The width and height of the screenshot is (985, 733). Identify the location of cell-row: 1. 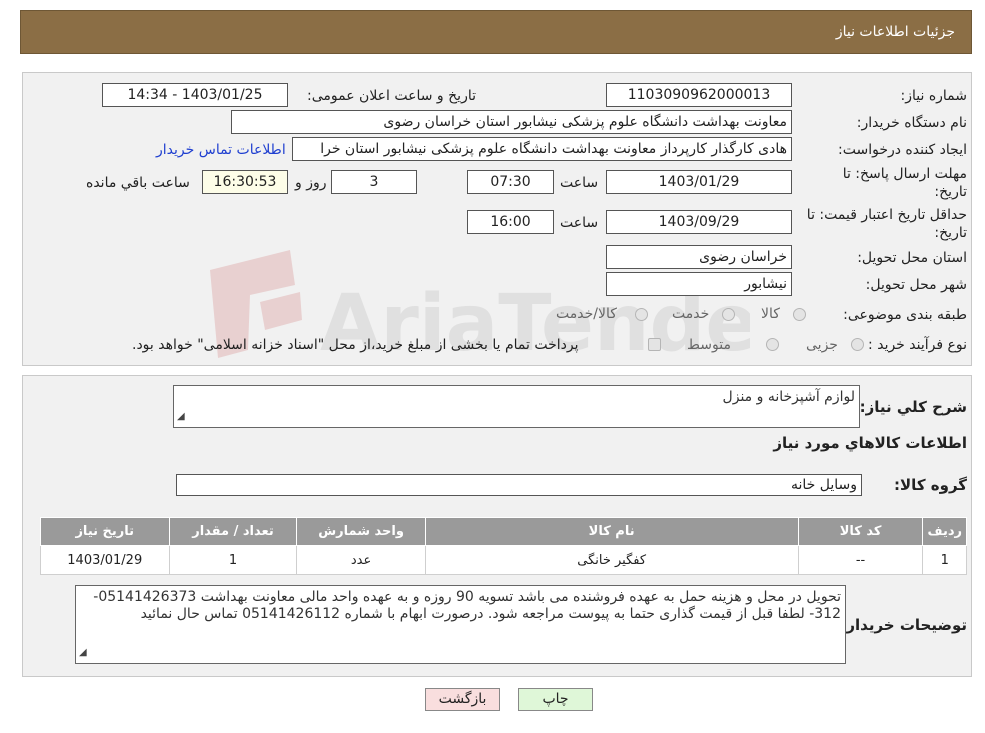
(944, 560).